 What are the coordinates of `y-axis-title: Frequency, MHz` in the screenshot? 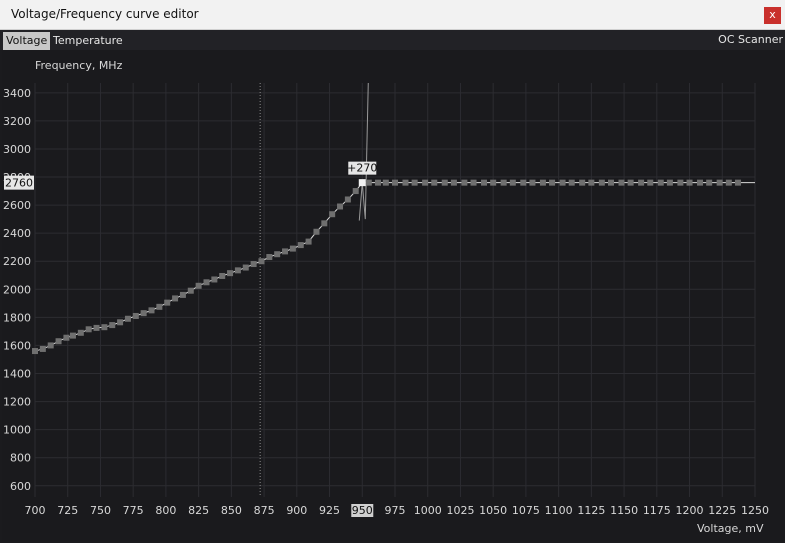 It's located at (79, 65).